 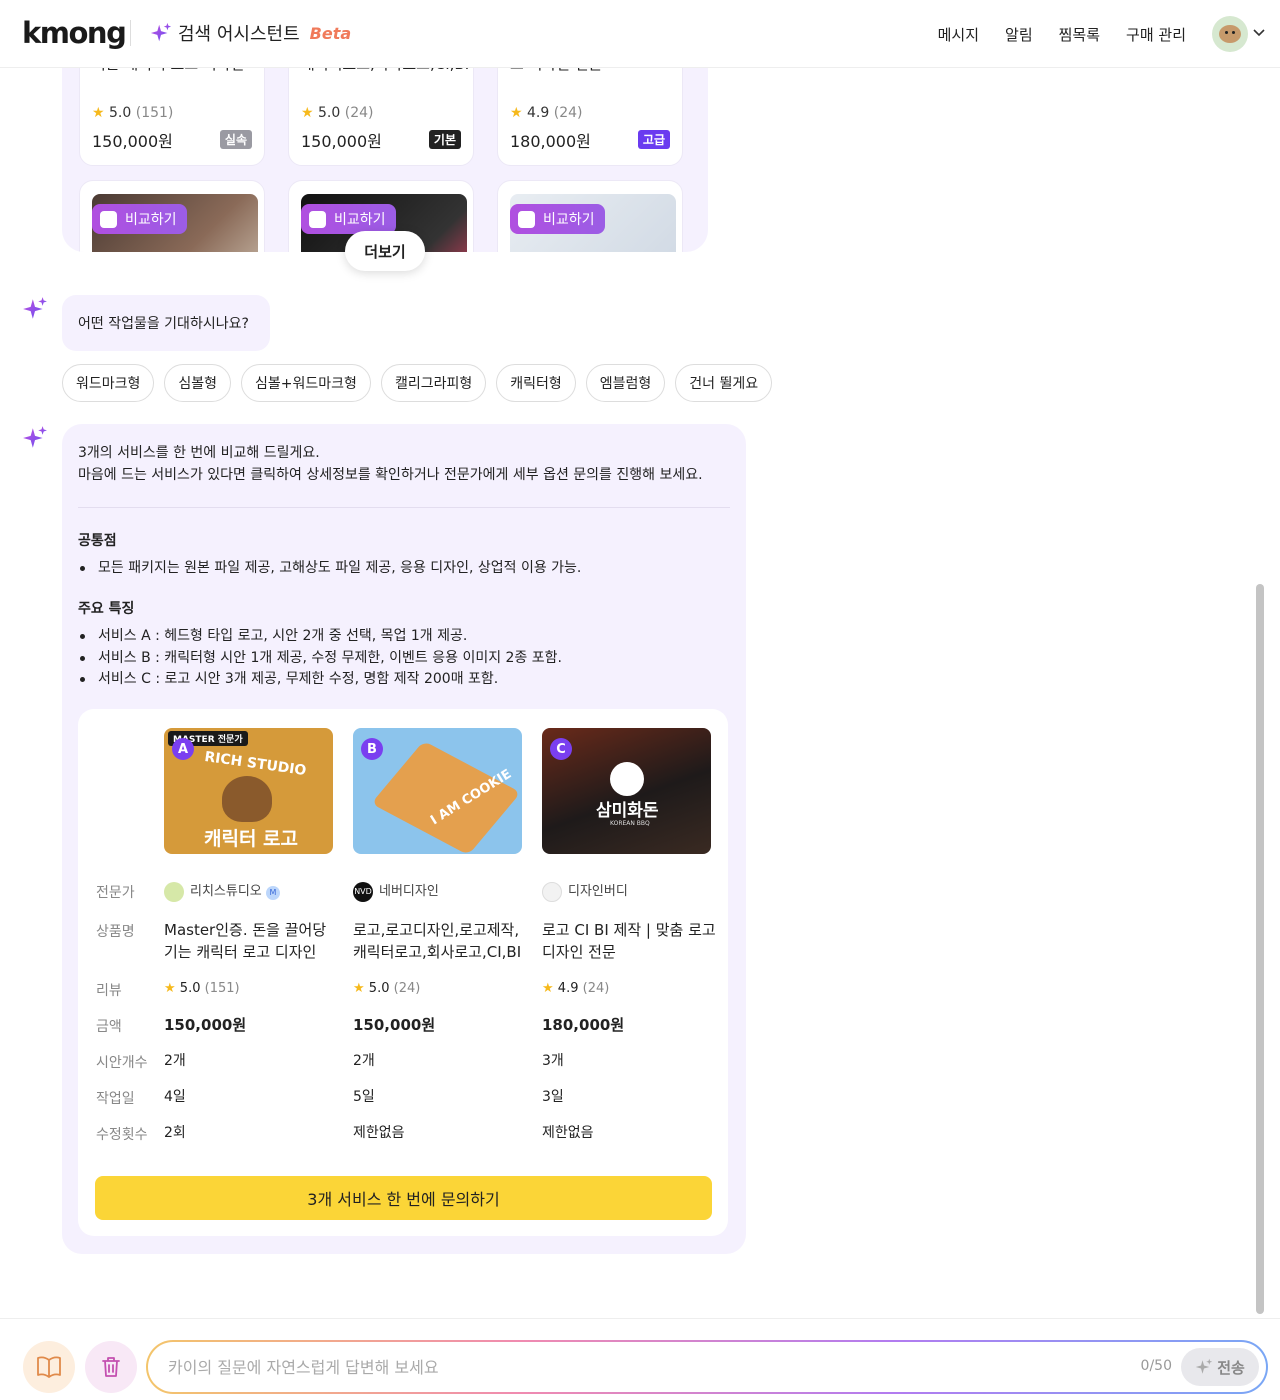 I want to click on char-counter: 0/50, so click(x=1156, y=1366).